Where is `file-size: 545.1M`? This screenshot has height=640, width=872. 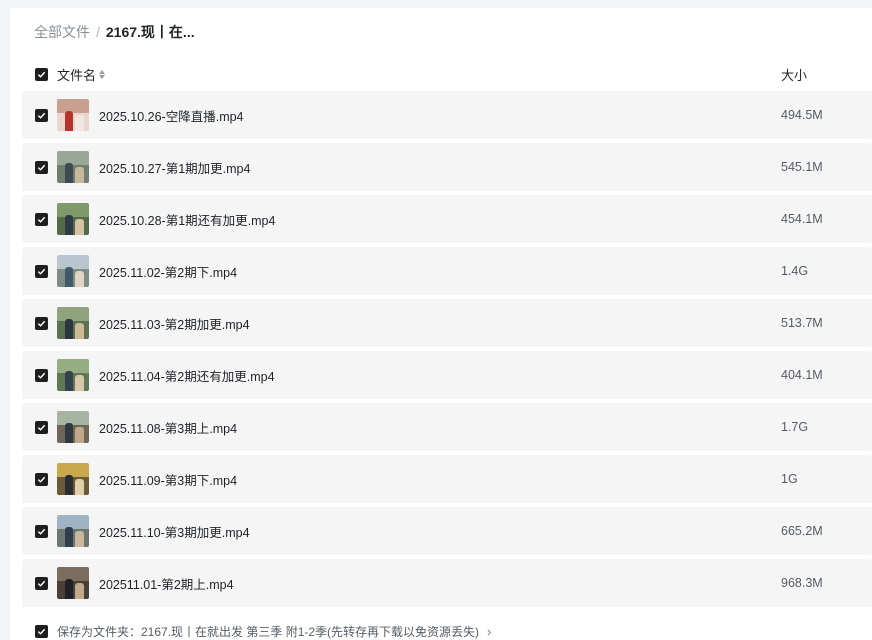
file-size: 545.1M is located at coordinates (802, 167).